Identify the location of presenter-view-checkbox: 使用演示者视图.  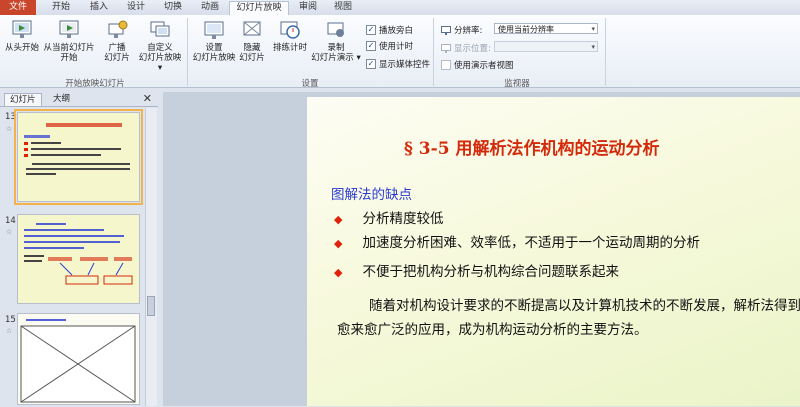
(477, 65).